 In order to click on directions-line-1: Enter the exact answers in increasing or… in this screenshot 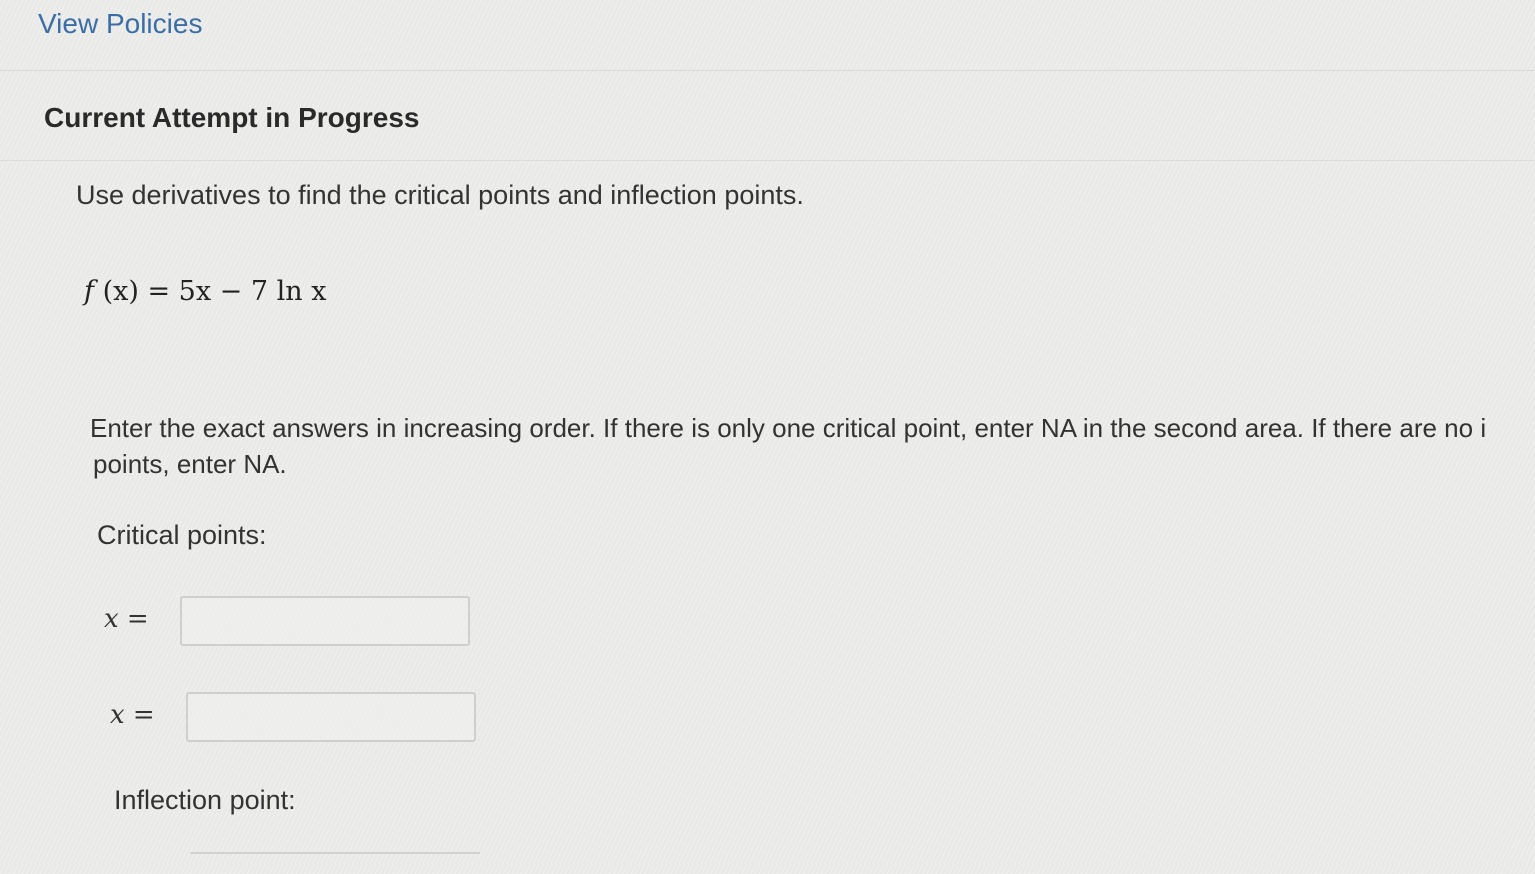, I will do `click(788, 428)`.